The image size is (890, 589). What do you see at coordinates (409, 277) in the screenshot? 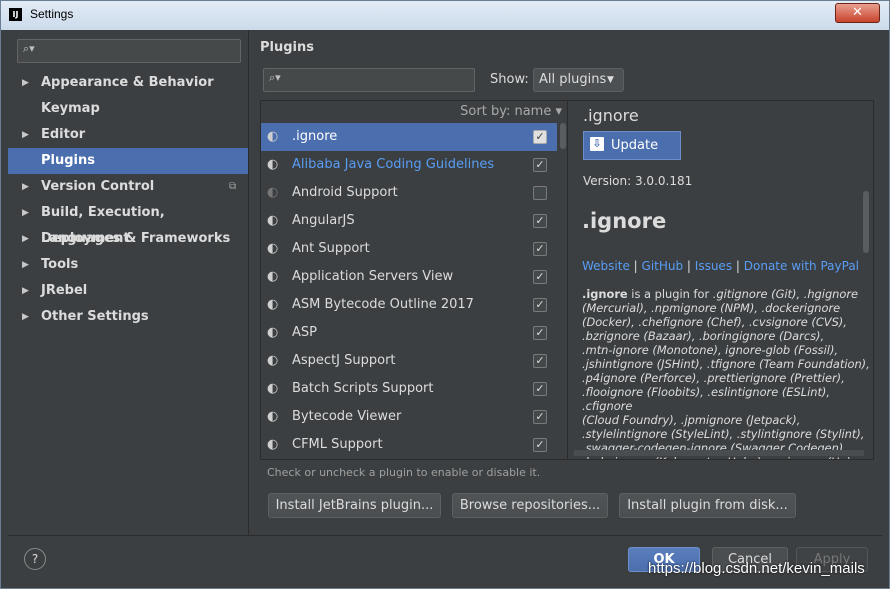
I see `plugin-row: ◐ Application Servers View ✓` at bounding box center [409, 277].